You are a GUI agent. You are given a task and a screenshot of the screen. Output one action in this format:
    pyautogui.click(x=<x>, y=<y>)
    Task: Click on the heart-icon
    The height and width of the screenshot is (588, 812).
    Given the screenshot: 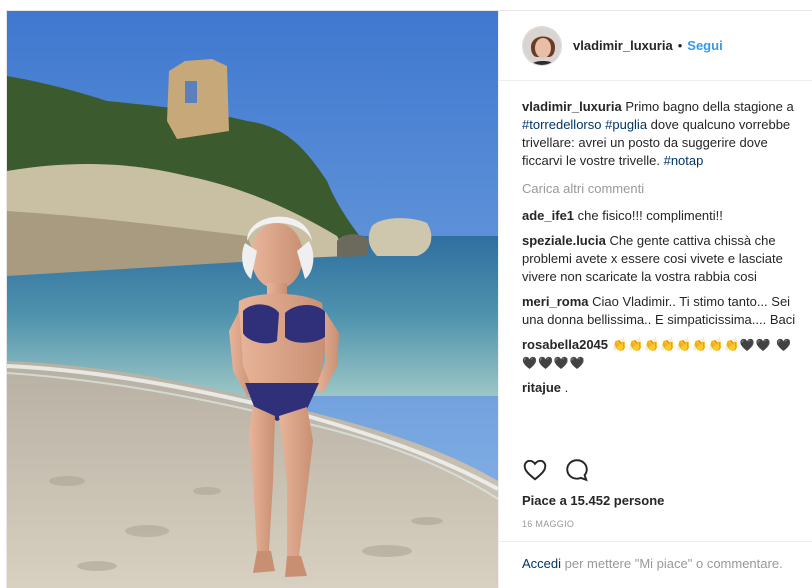 What is the action you would take?
    pyautogui.click(x=535, y=470)
    